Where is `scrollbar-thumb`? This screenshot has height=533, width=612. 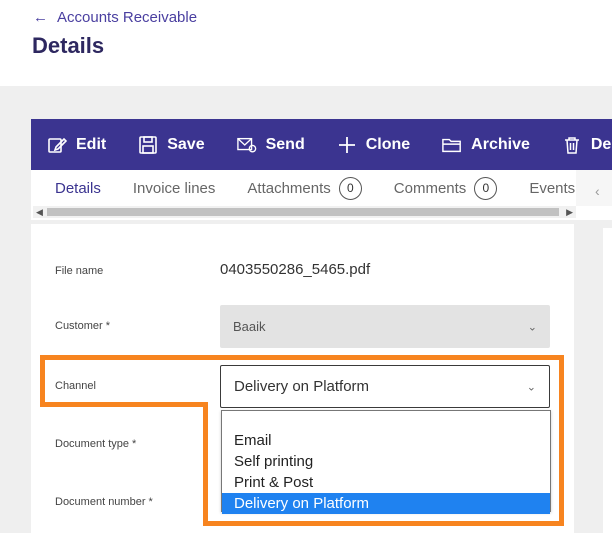
scrollbar-thumb is located at coordinates (303, 212).